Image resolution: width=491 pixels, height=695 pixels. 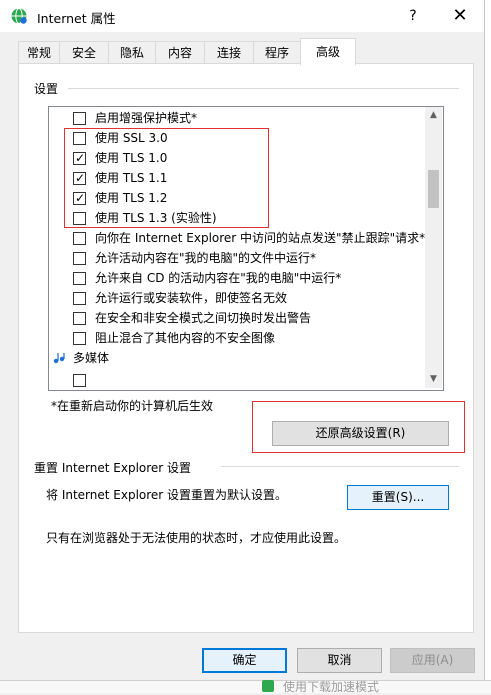 What do you see at coordinates (206, 258) in the screenshot?
I see `setting-label: 允许活动内容在"我的电脑"的文件中运行*` at bounding box center [206, 258].